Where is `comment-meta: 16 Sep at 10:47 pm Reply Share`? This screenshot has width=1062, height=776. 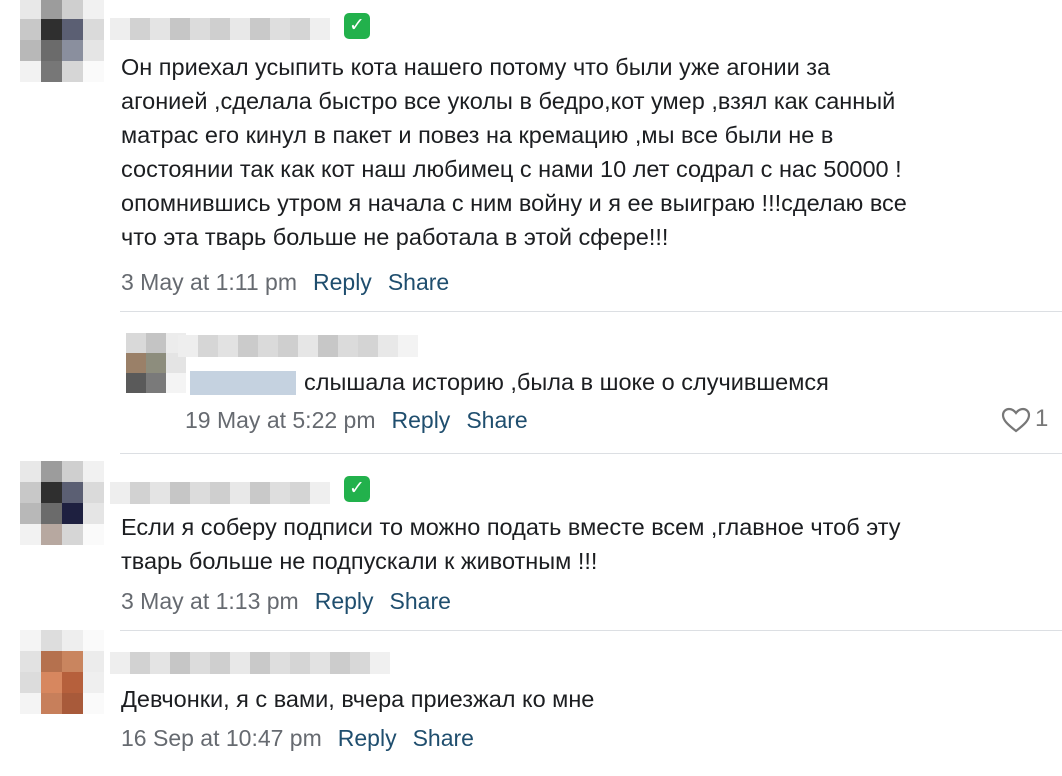 comment-meta: 16 Sep at 10:47 pm Reply Share is located at coordinates (297, 738).